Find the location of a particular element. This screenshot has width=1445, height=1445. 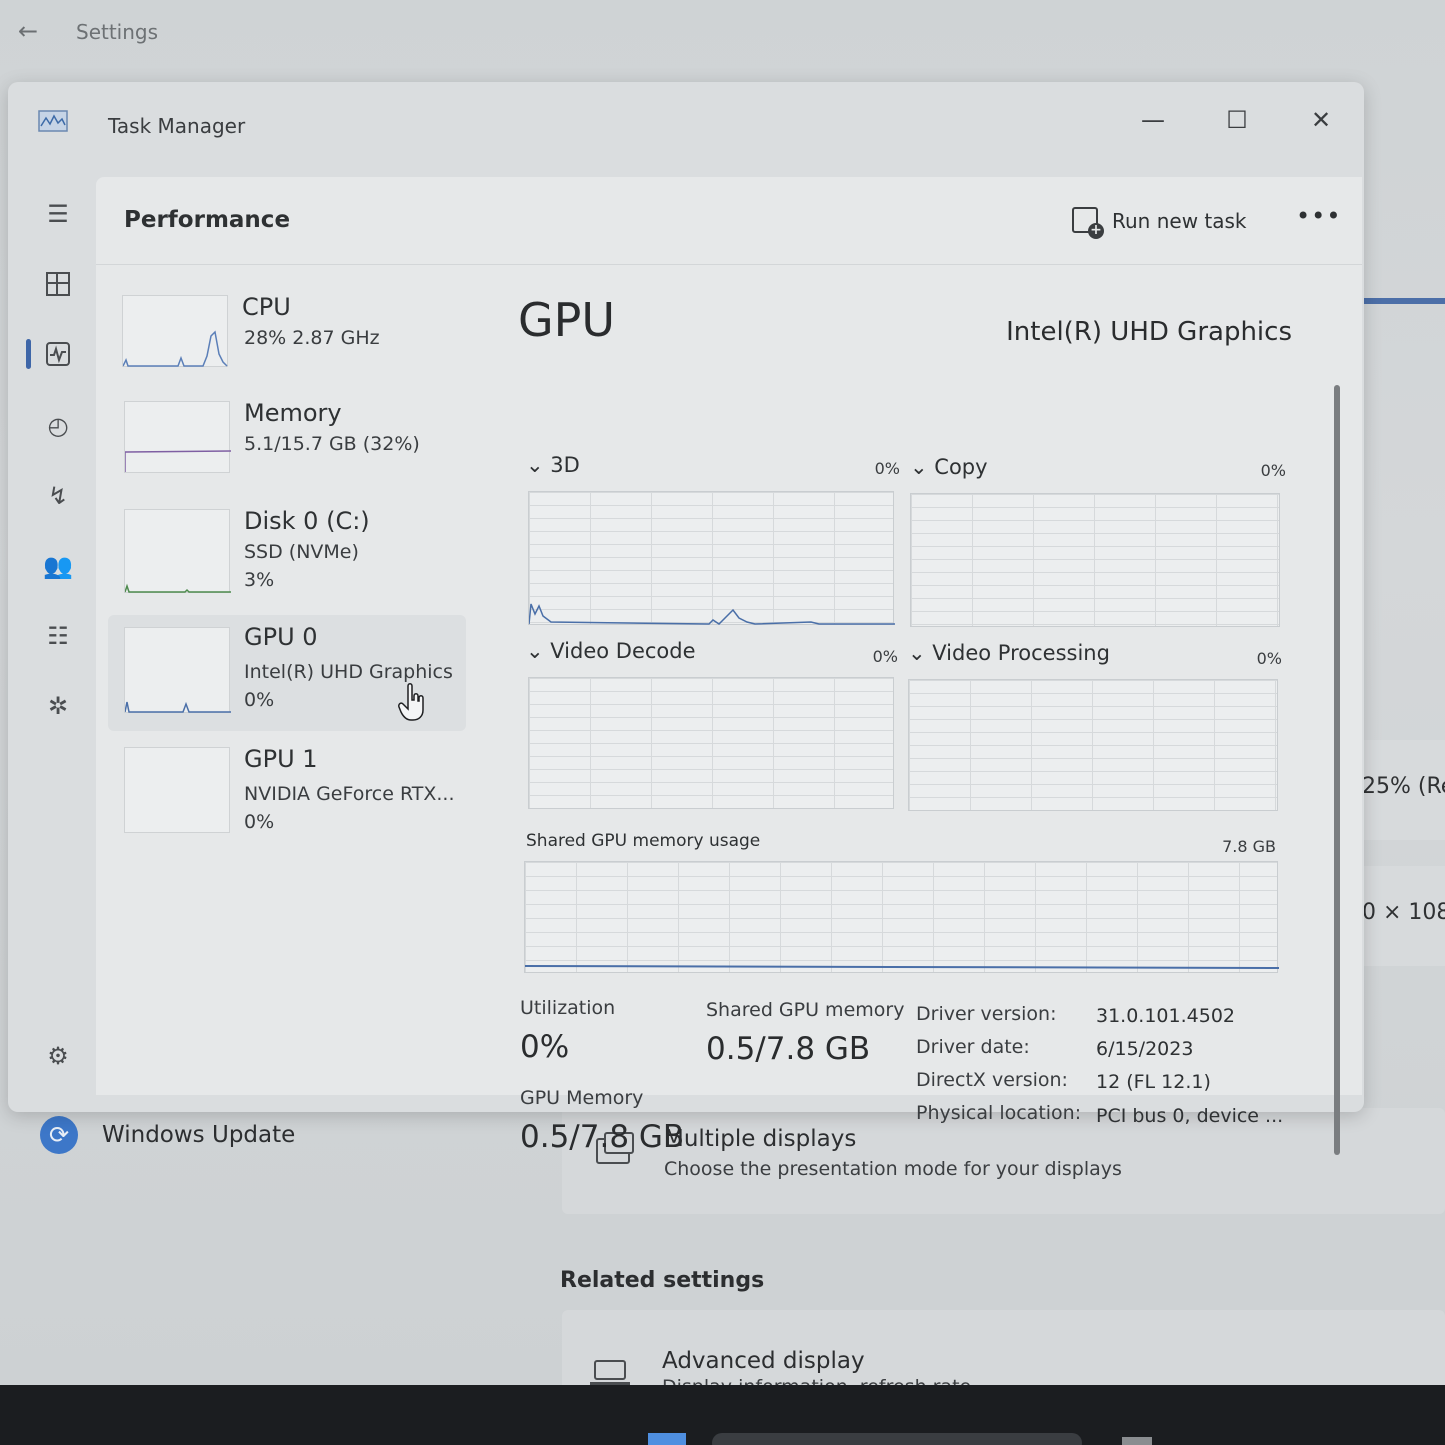

engine-copy-dropdown: ⌄ Copy is located at coordinates (949, 467).